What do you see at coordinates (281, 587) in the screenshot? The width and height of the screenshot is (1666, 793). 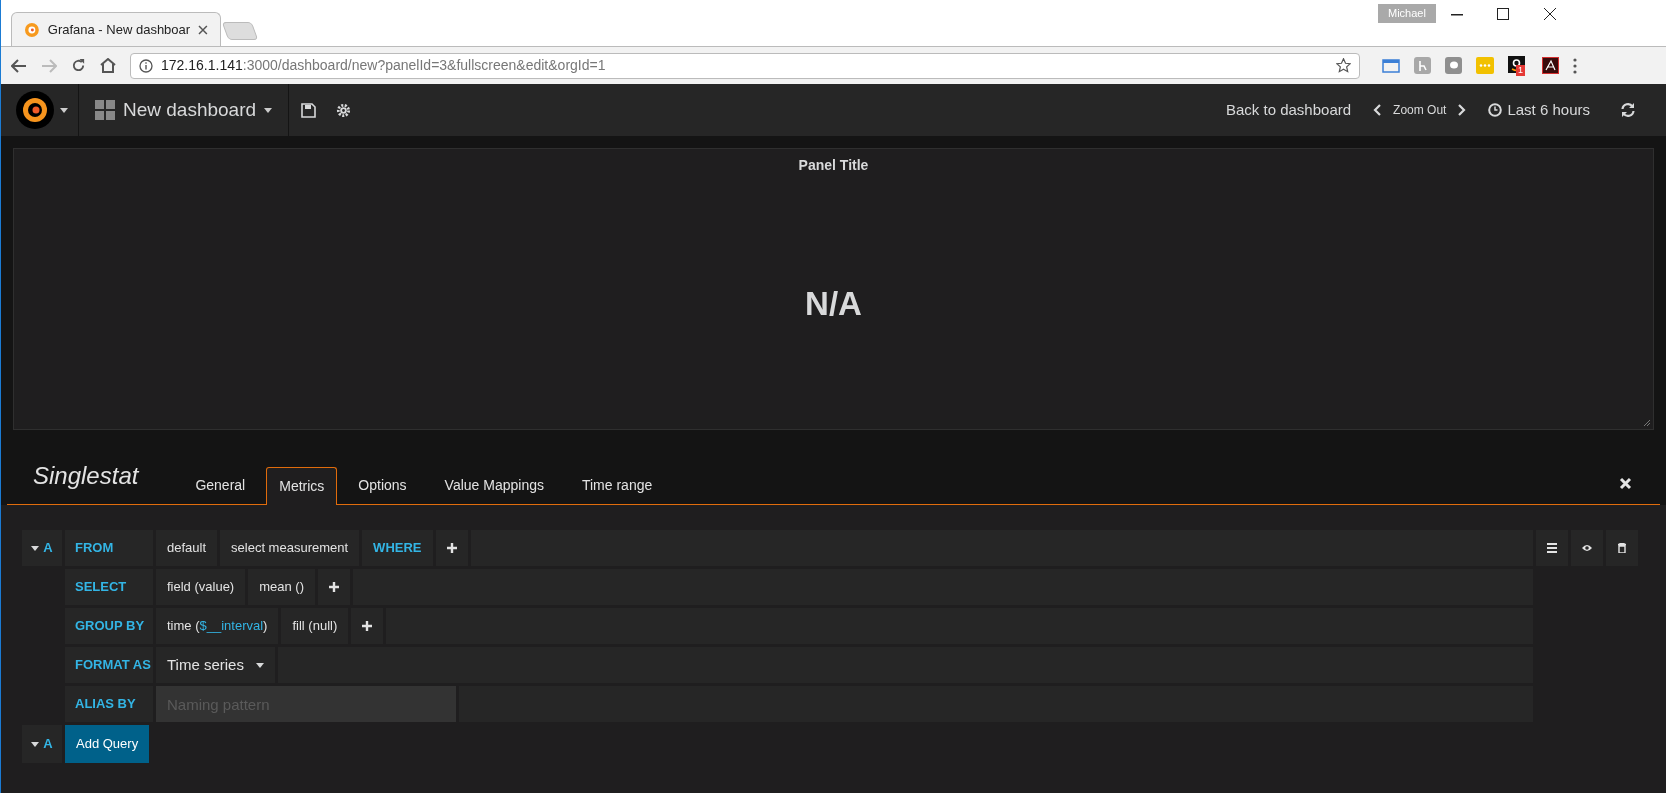 I see `query-segment: mean ()` at bounding box center [281, 587].